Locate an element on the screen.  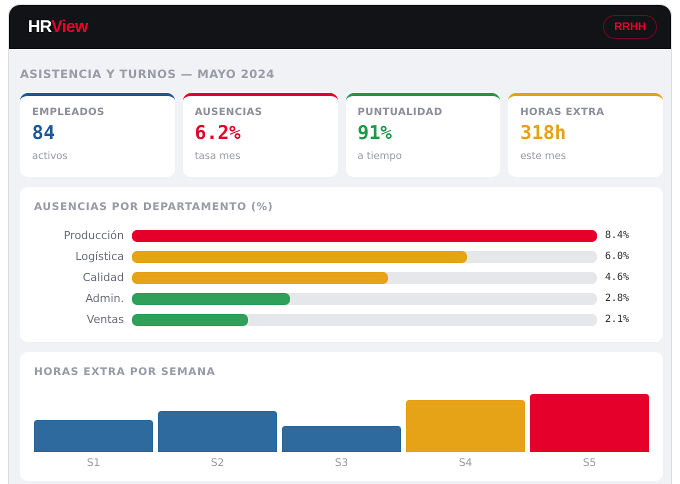
kpi-value: 84 is located at coordinates (44, 133).